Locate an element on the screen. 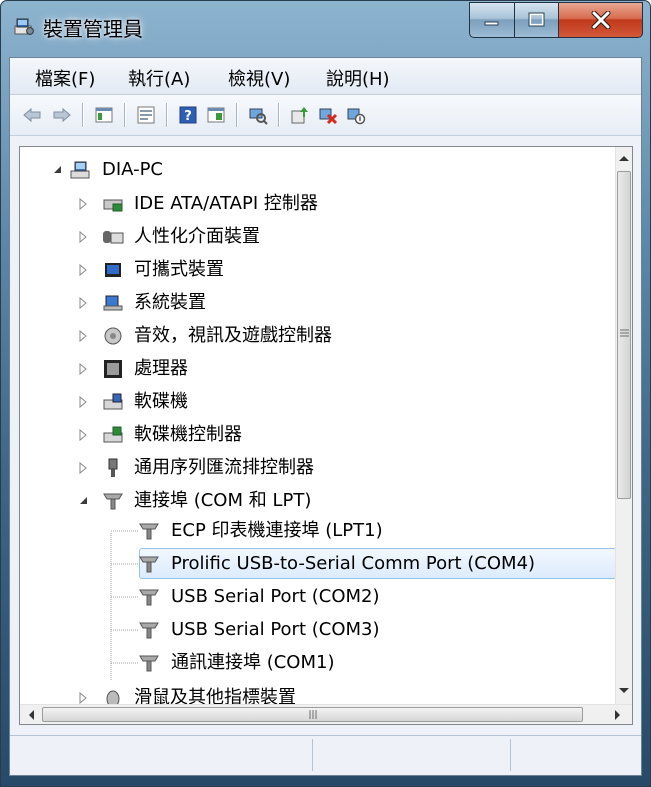  tree-label-port-com4: Prolific USB-to-Serial Comm Port (COM4) is located at coordinates (353, 563).